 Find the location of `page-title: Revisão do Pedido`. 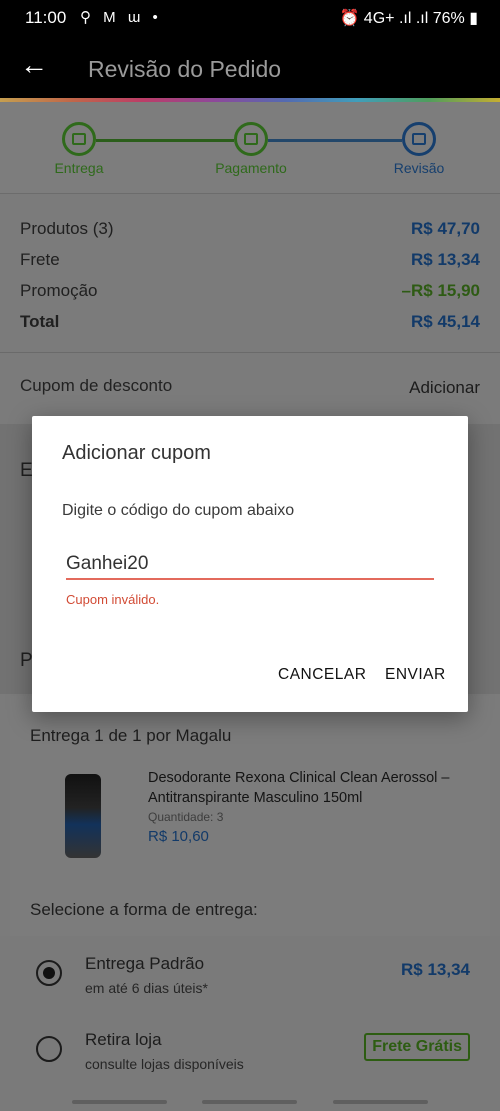

page-title: Revisão do Pedido is located at coordinates (185, 69).